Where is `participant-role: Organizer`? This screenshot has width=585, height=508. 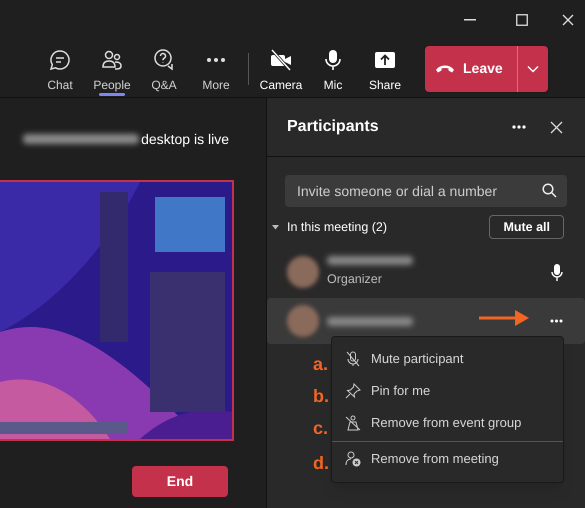
participant-role: Organizer is located at coordinates (355, 279).